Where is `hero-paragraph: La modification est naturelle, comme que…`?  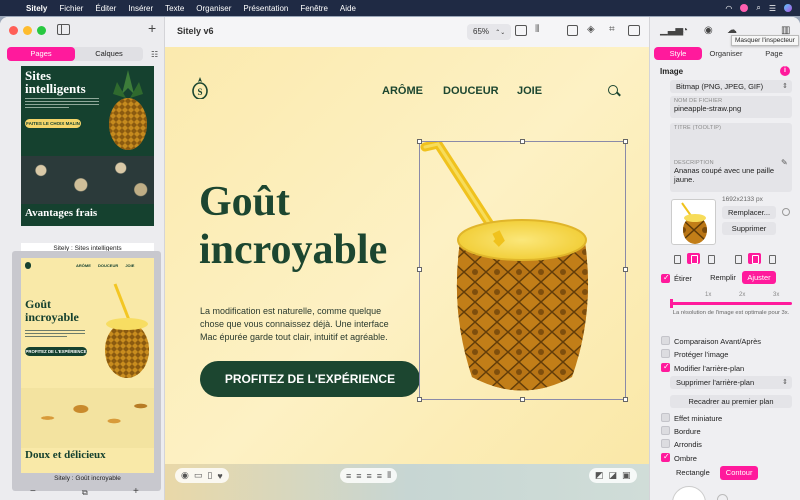
hero-paragraph: La modification est naturelle, comme que… is located at coordinates (295, 324).